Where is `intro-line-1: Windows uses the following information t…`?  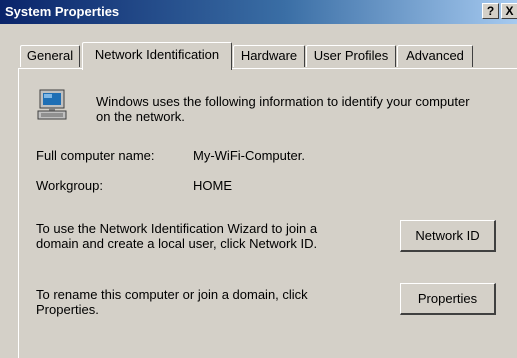
intro-line-1: Windows uses the following information t… is located at coordinates (283, 101).